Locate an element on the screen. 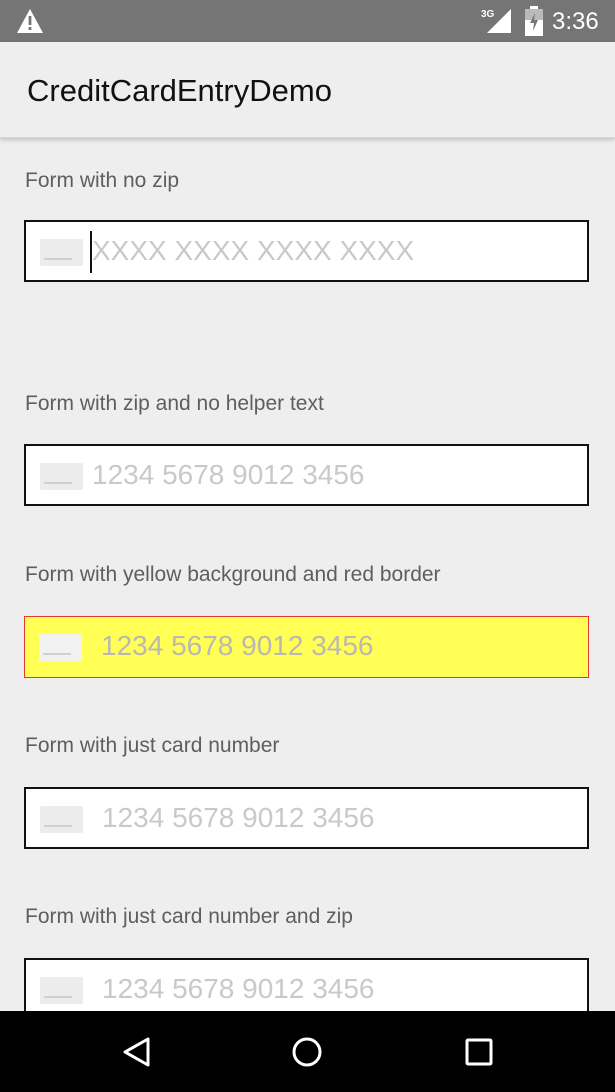  form-label-card-number-and-zip: Form with just card number and zip is located at coordinates (189, 916).